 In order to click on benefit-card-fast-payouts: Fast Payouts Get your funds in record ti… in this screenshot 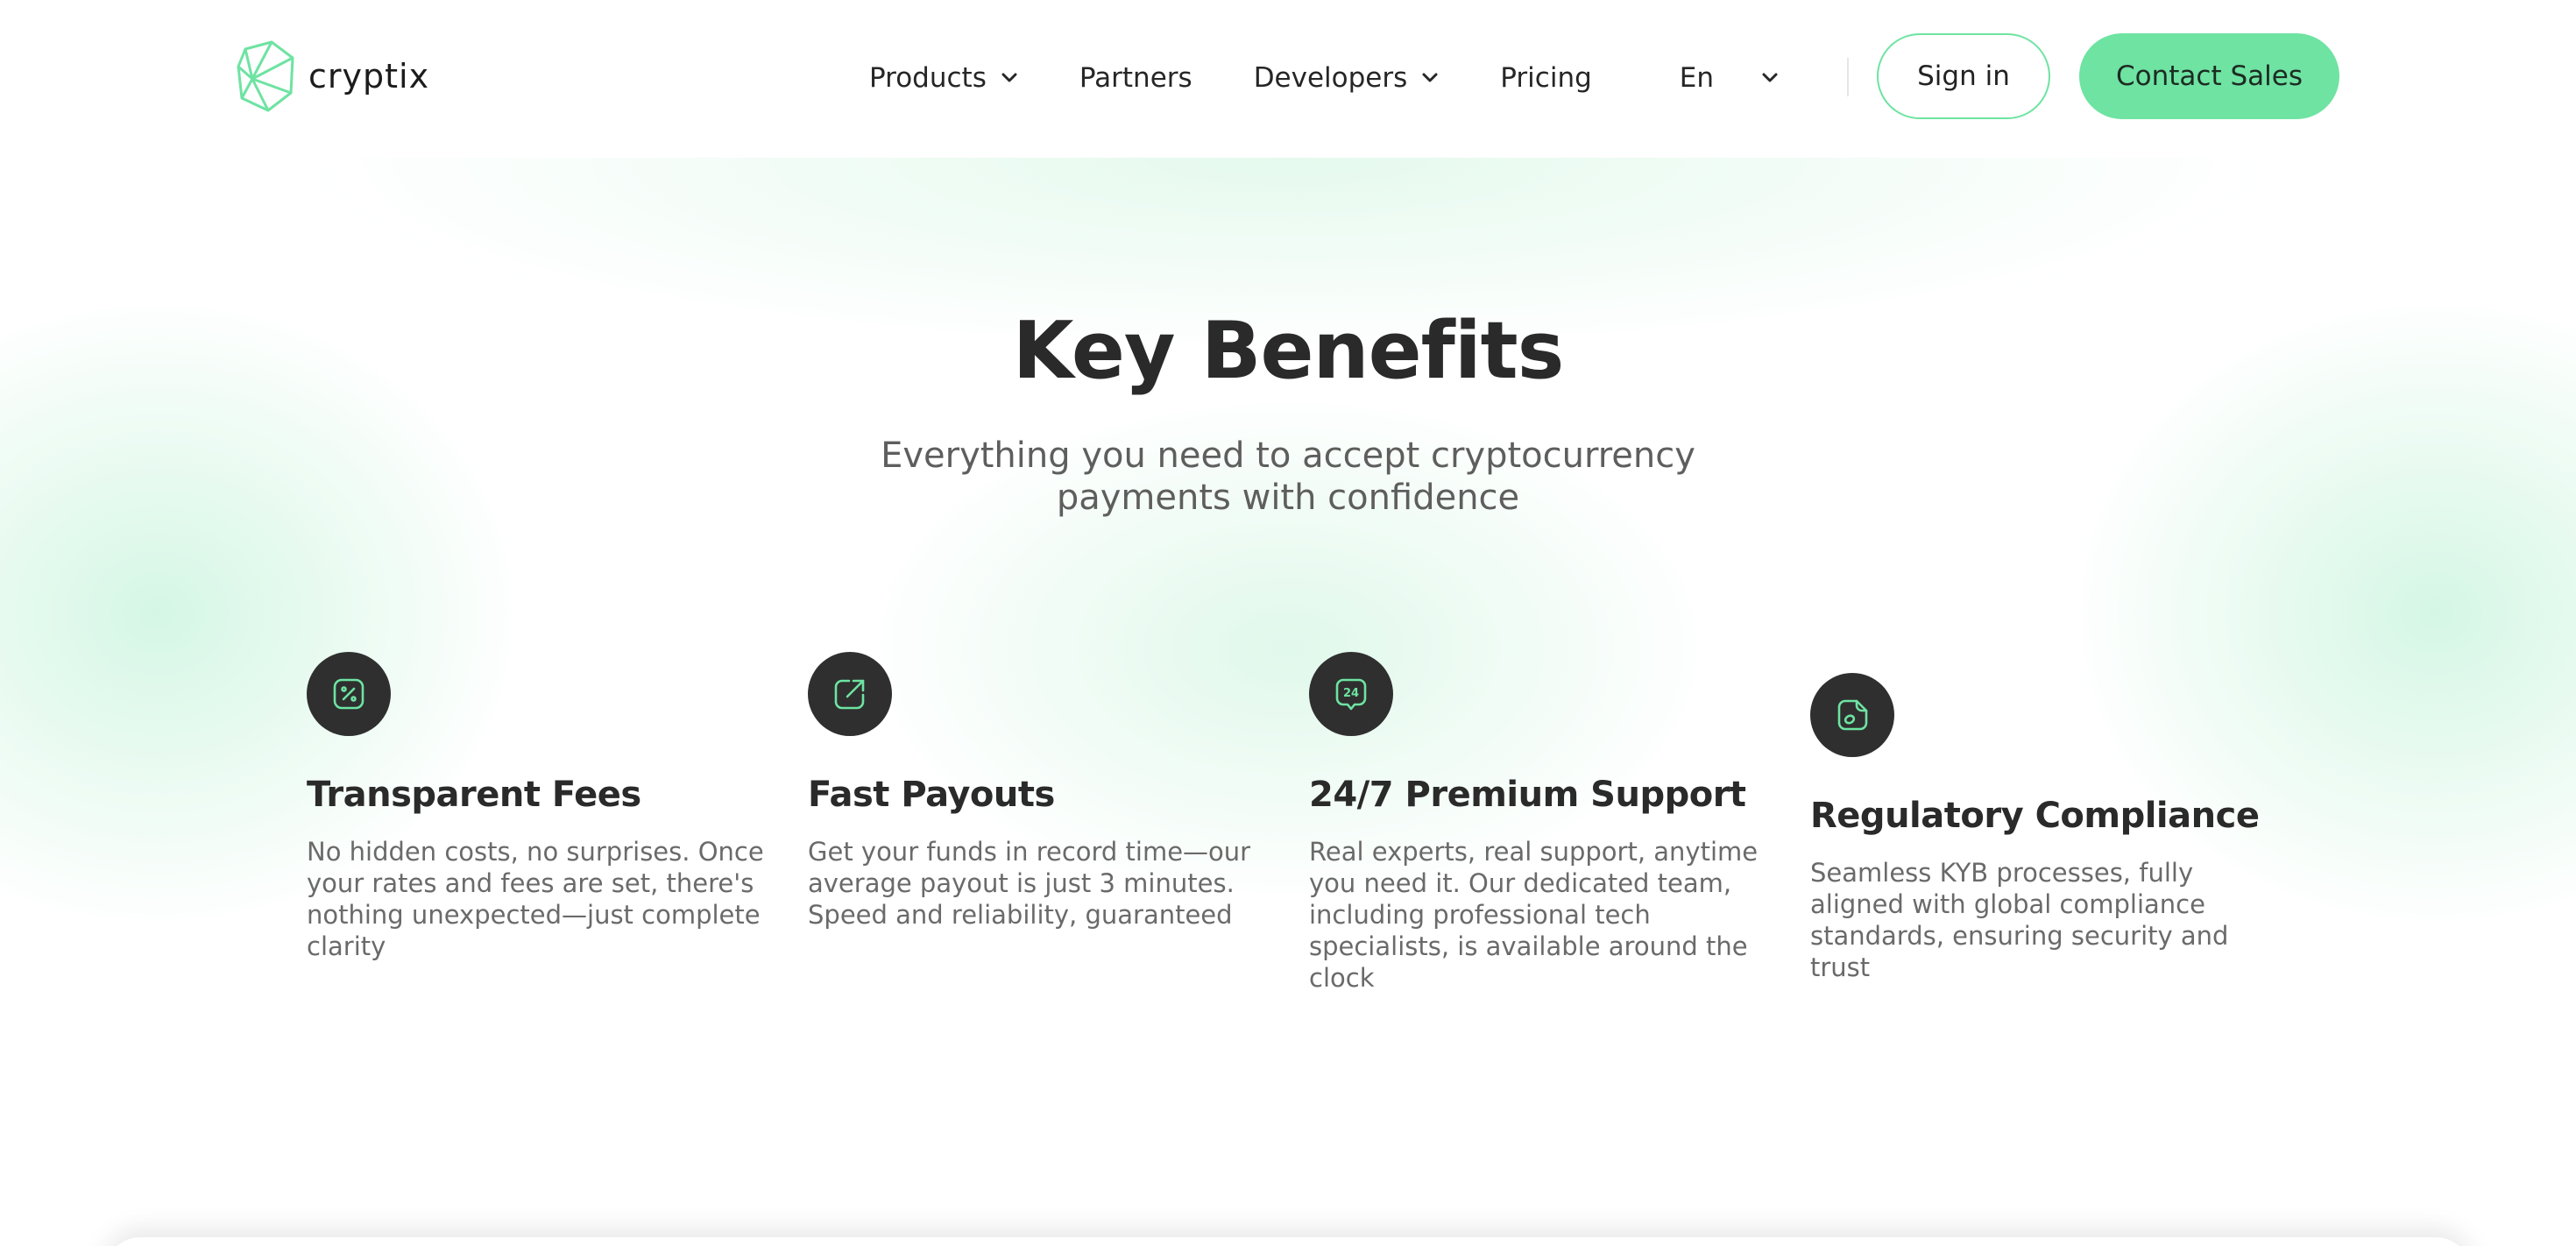, I will do `click(1044, 792)`.